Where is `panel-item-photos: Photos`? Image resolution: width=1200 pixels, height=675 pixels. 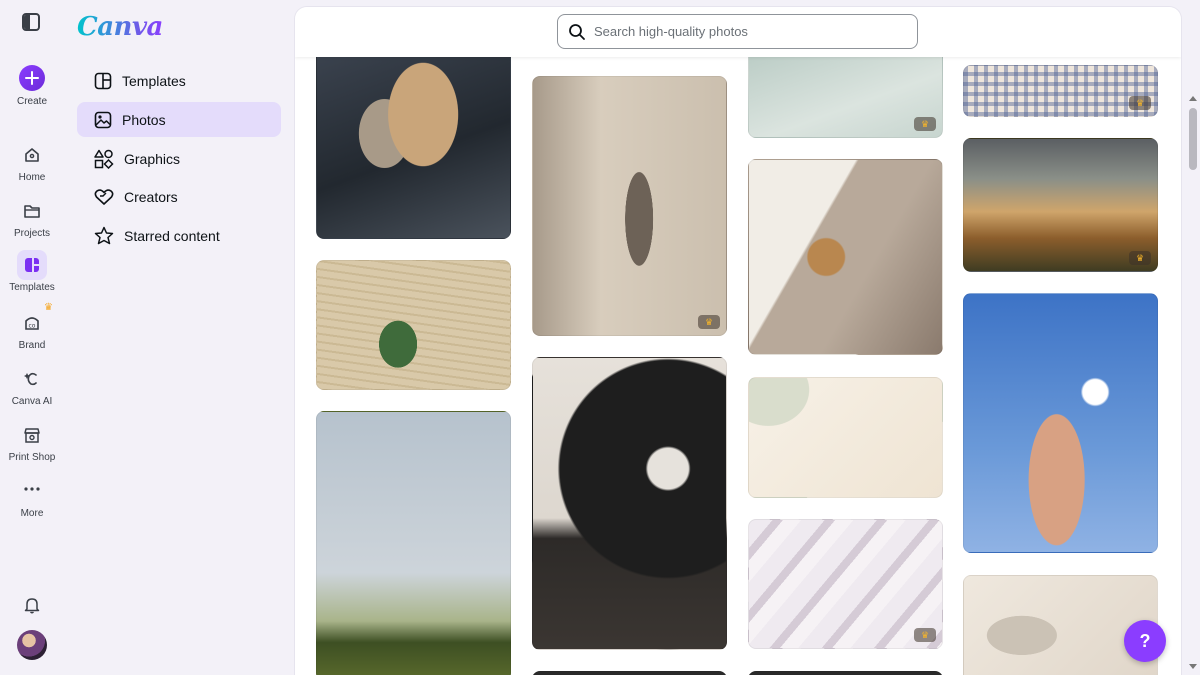
panel-item-photos: Photos is located at coordinates (179, 119).